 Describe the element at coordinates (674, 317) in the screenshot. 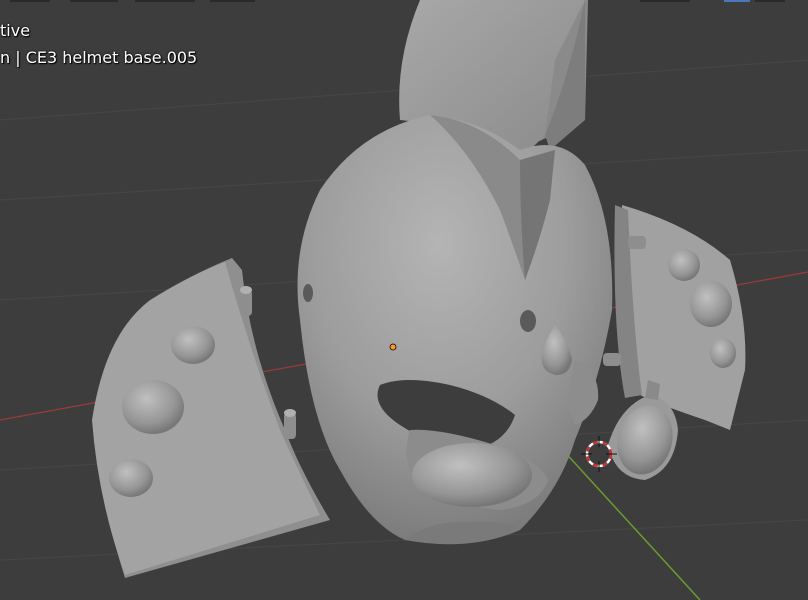

I see `right-cheek-plate` at that location.